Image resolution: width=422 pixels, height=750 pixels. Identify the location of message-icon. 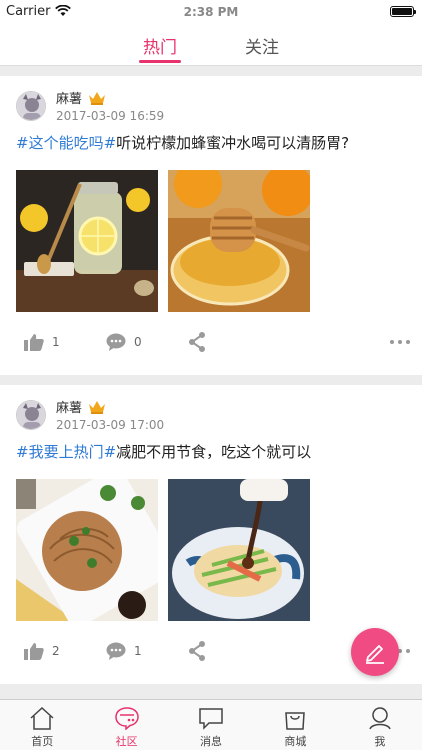
(211, 719).